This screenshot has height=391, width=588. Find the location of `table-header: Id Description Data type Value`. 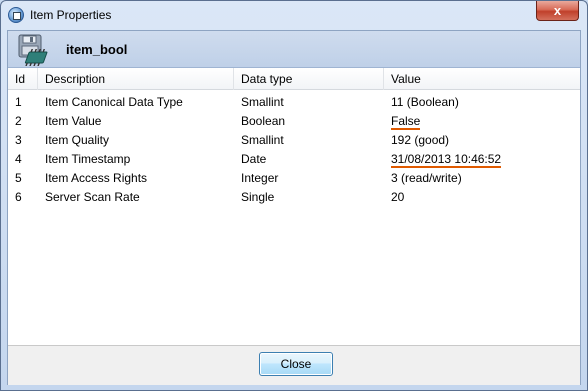

table-header: Id Description Data type Value is located at coordinates (294, 79).